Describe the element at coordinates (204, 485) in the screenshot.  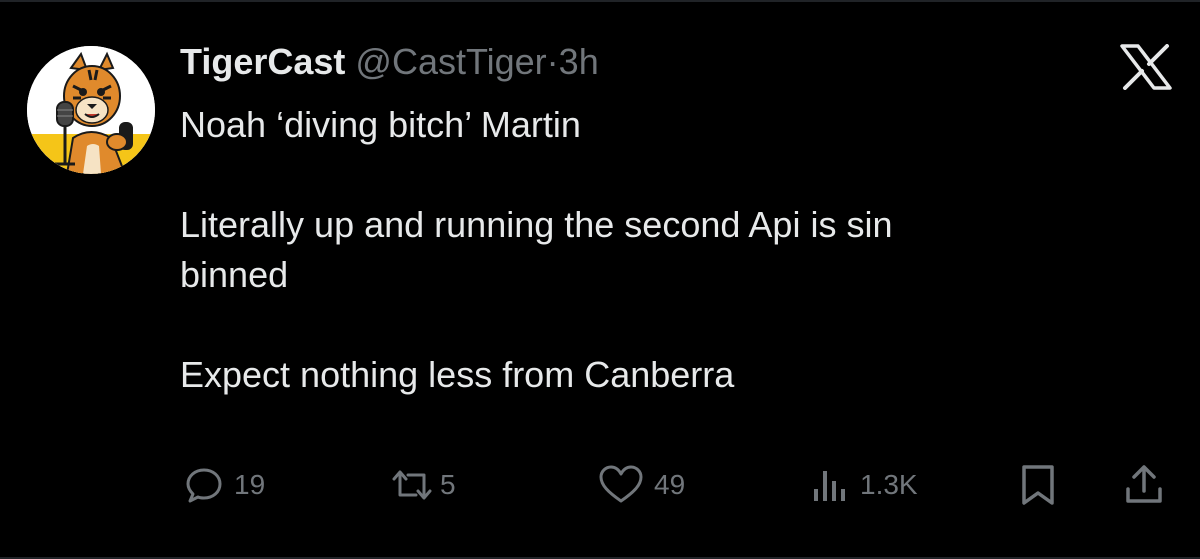
I see `reply-icon` at that location.